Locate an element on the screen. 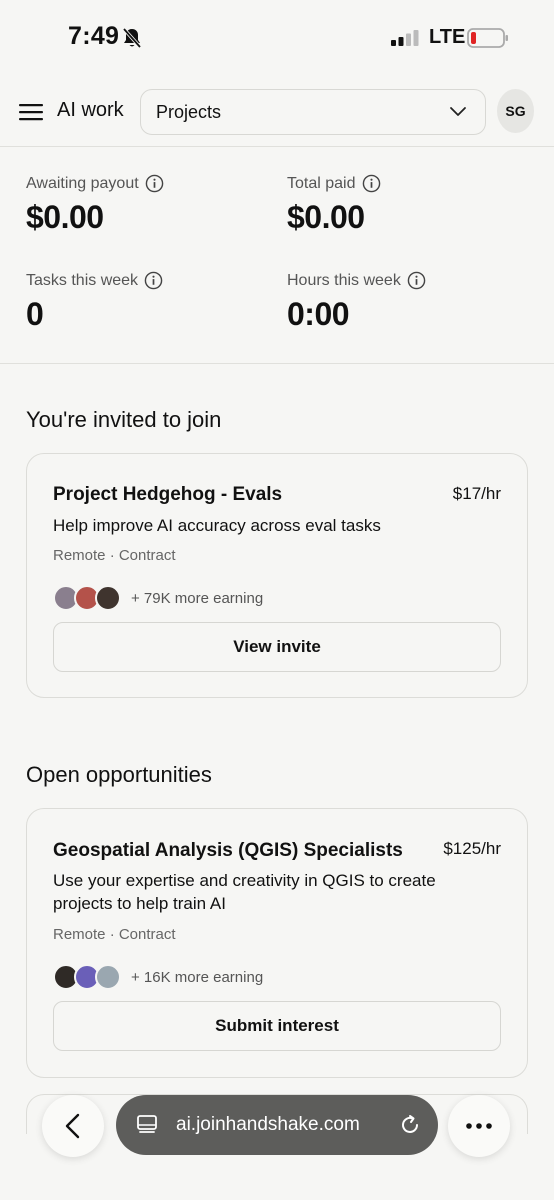  more-options-button is located at coordinates (479, 1126).